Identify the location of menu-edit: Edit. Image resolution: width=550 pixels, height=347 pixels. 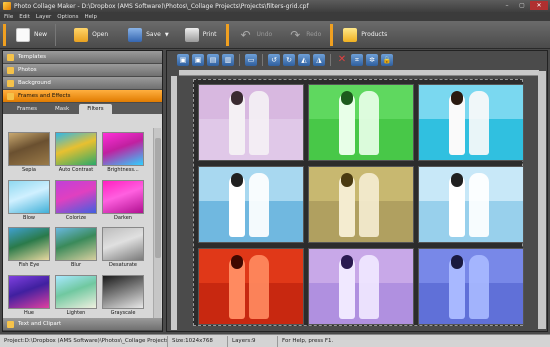
(24, 17).